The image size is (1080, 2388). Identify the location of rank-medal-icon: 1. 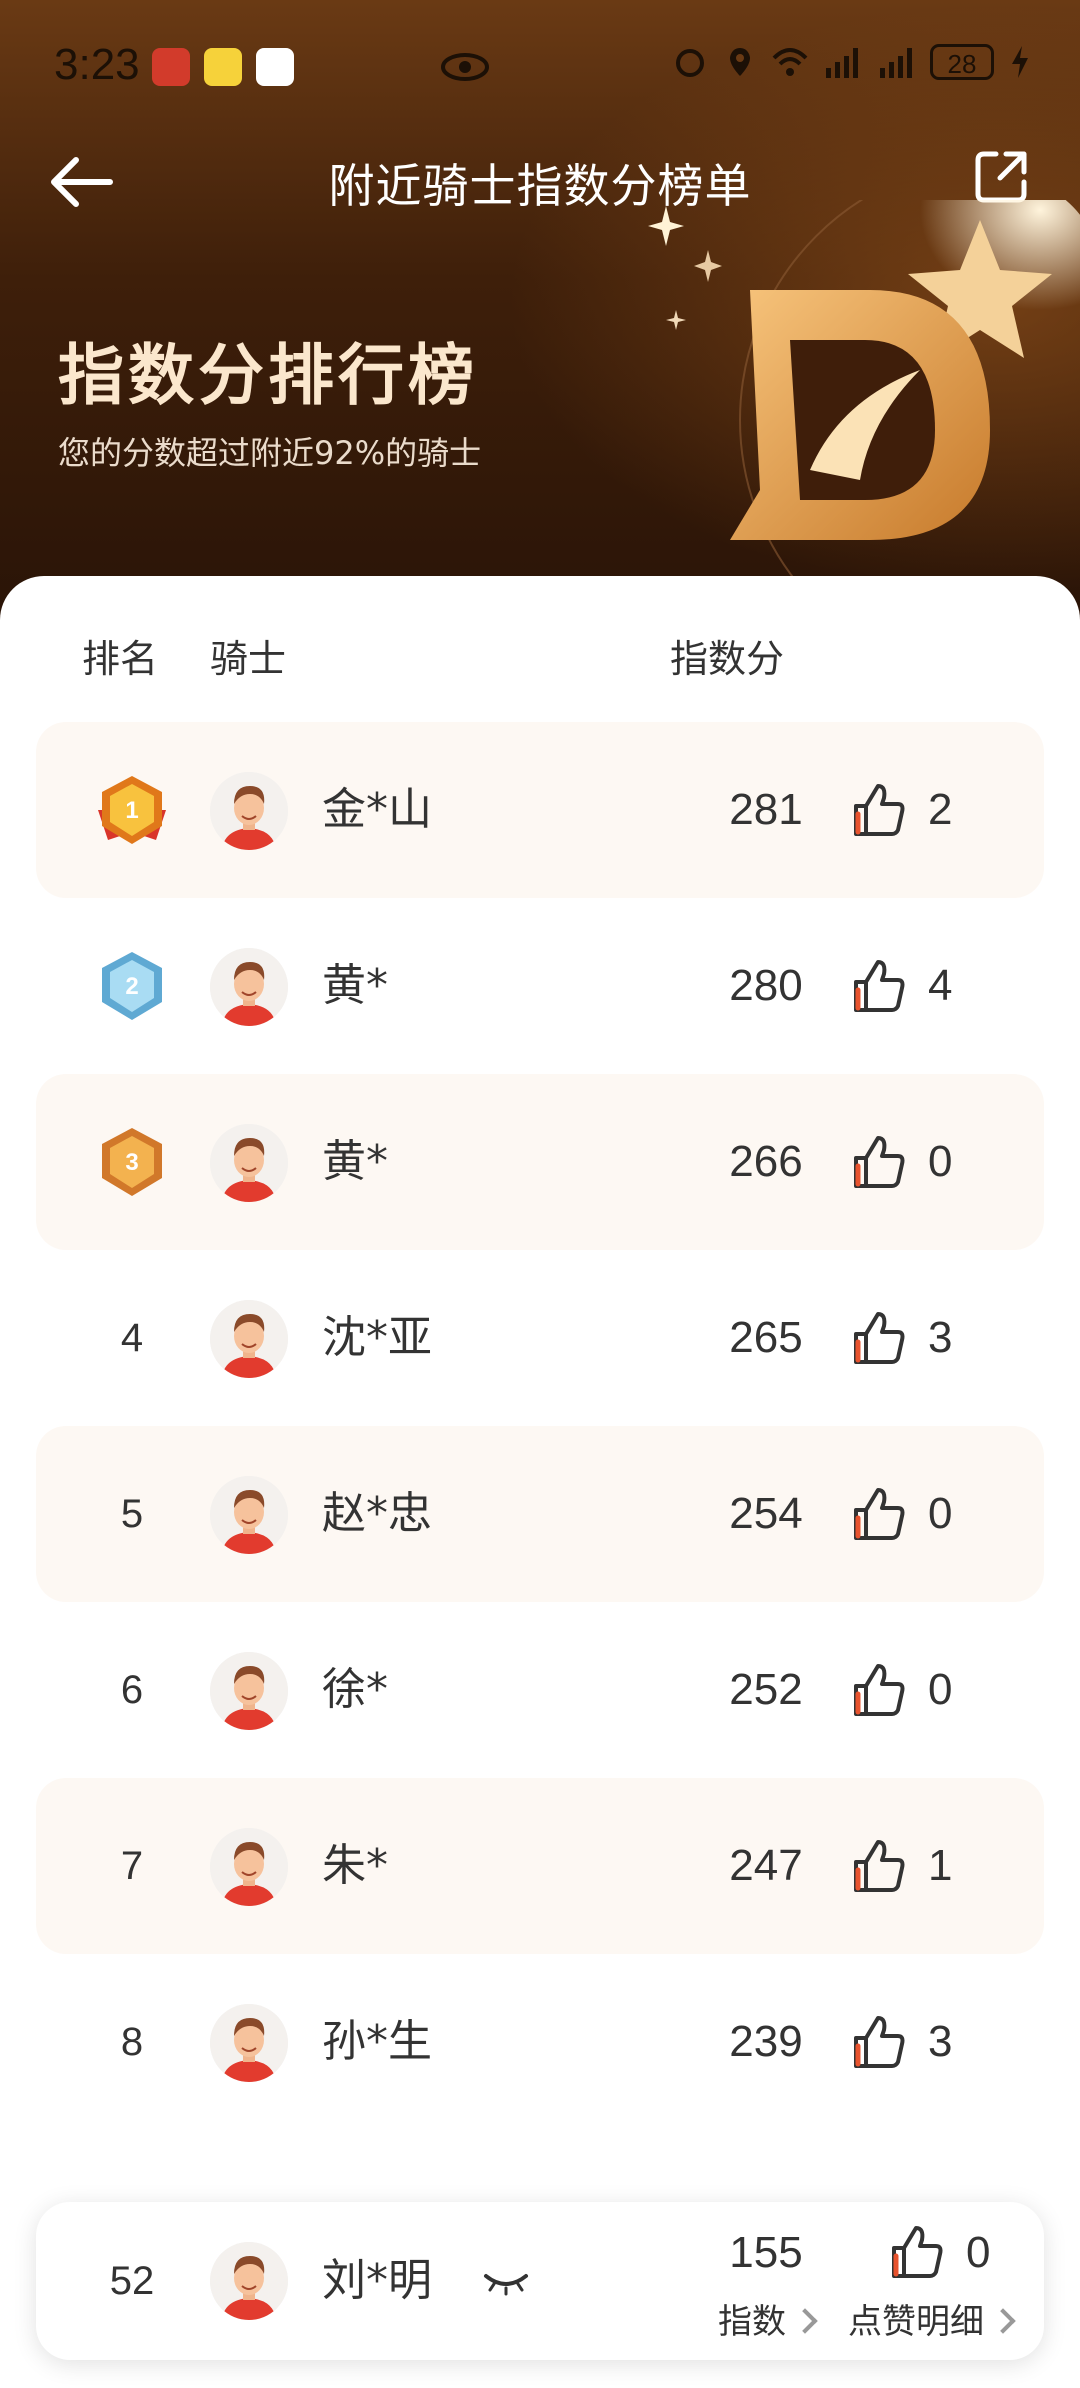
(132, 810).